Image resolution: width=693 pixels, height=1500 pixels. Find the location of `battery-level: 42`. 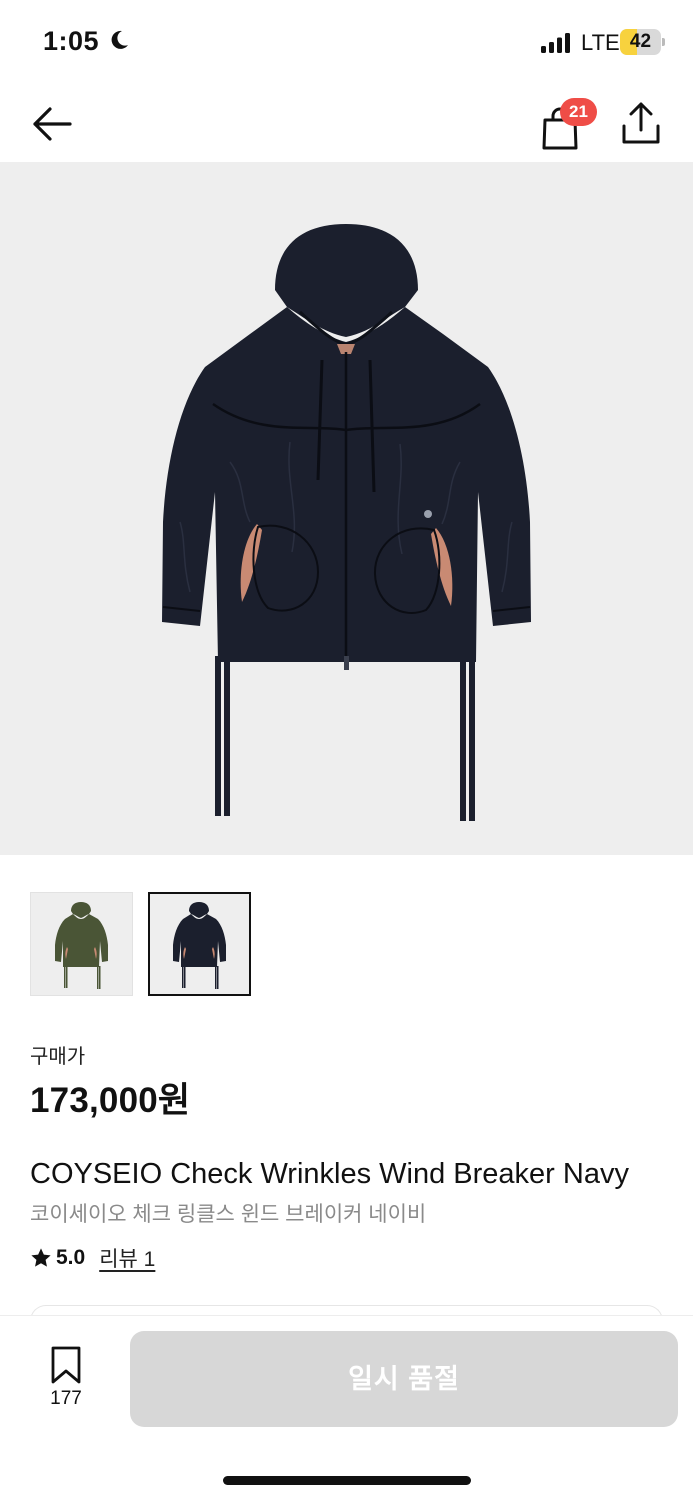

battery-level: 42 is located at coordinates (640, 41).